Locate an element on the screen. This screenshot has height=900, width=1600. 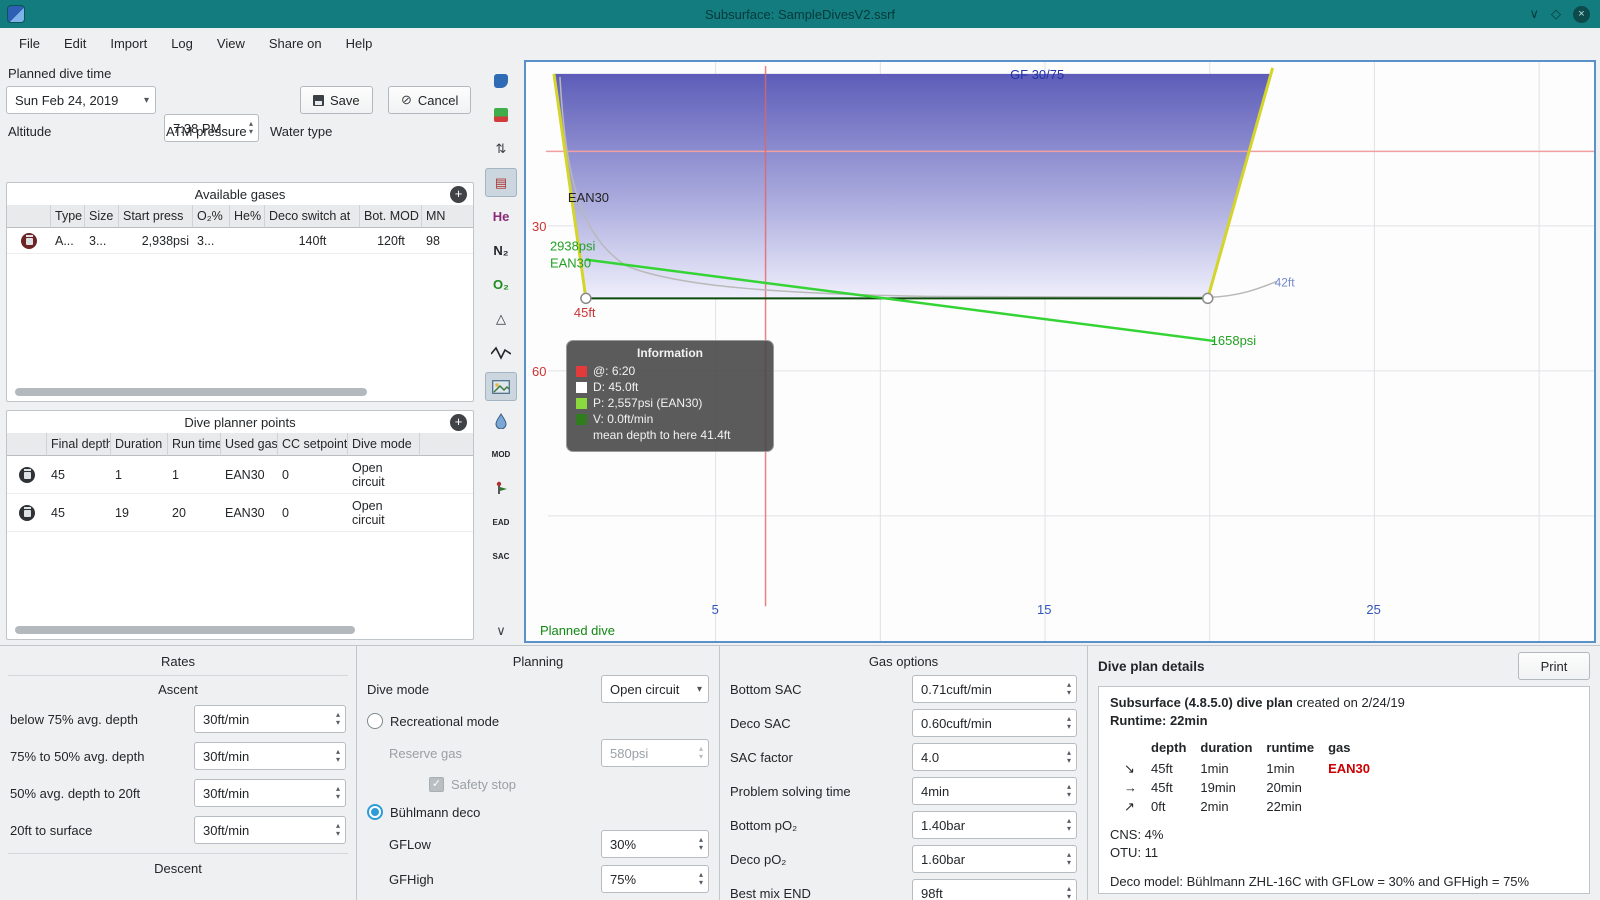
he-graph-icon: He is located at coordinates (501, 216).